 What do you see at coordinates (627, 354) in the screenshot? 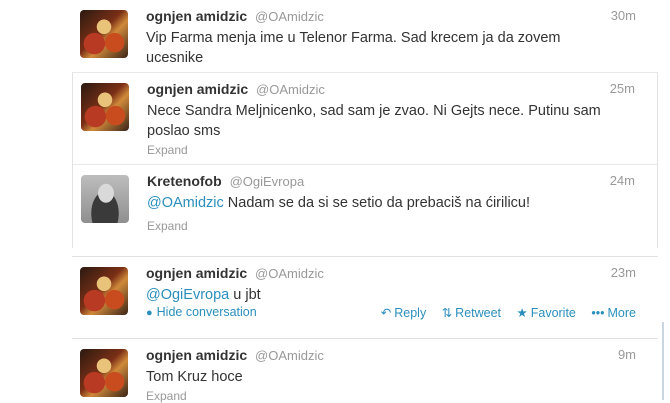
I see `timestamp: 9m` at bounding box center [627, 354].